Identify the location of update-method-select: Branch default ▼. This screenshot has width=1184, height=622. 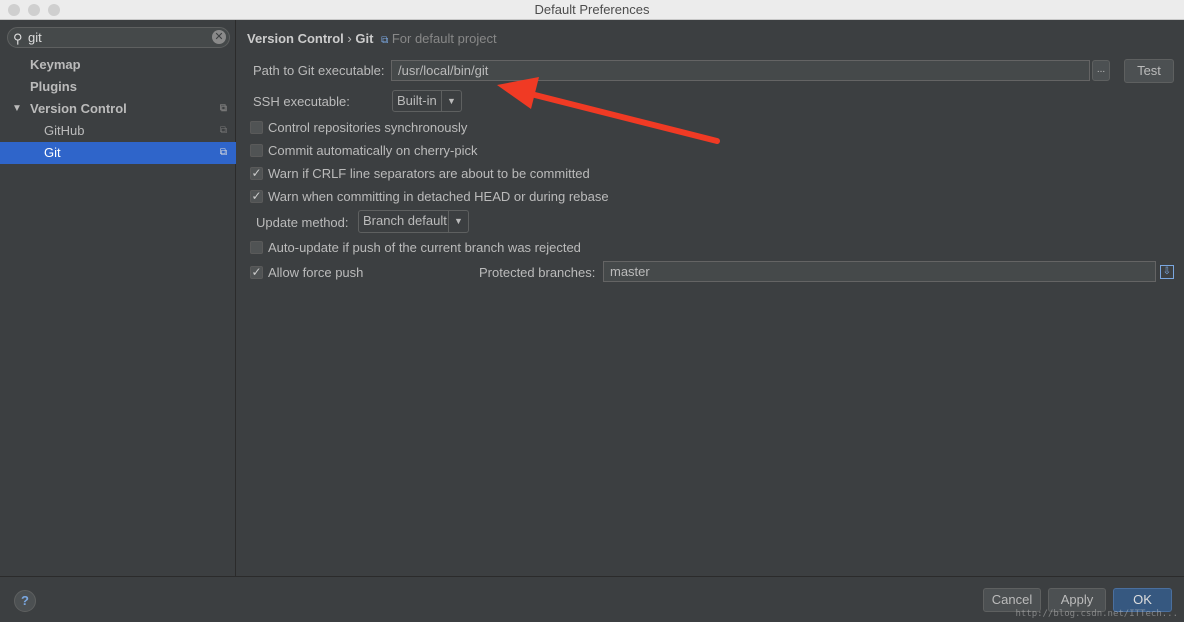
(413, 221).